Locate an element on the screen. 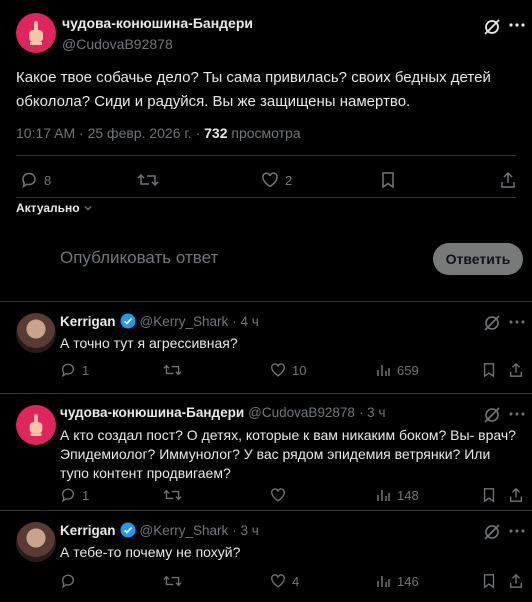 The image size is (532, 602). views-button: 146 is located at coordinates (397, 581).